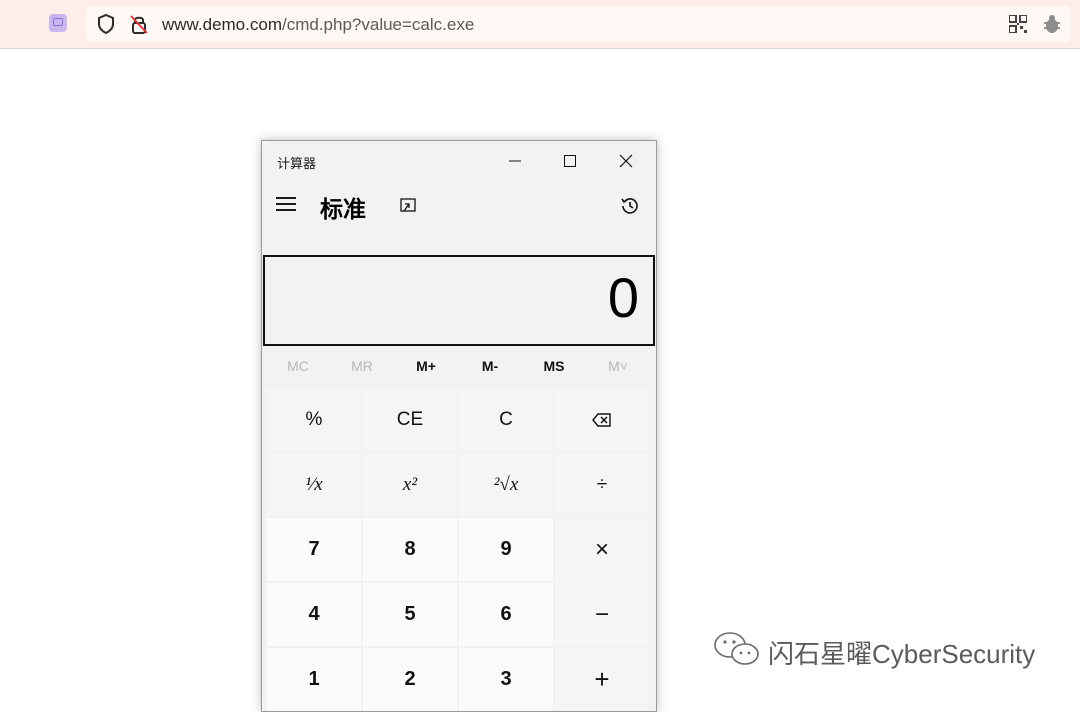 The width and height of the screenshot is (1080, 712). What do you see at coordinates (902, 654) in the screenshot?
I see `watermark-text: 闪石星曜CyberSecurity` at bounding box center [902, 654].